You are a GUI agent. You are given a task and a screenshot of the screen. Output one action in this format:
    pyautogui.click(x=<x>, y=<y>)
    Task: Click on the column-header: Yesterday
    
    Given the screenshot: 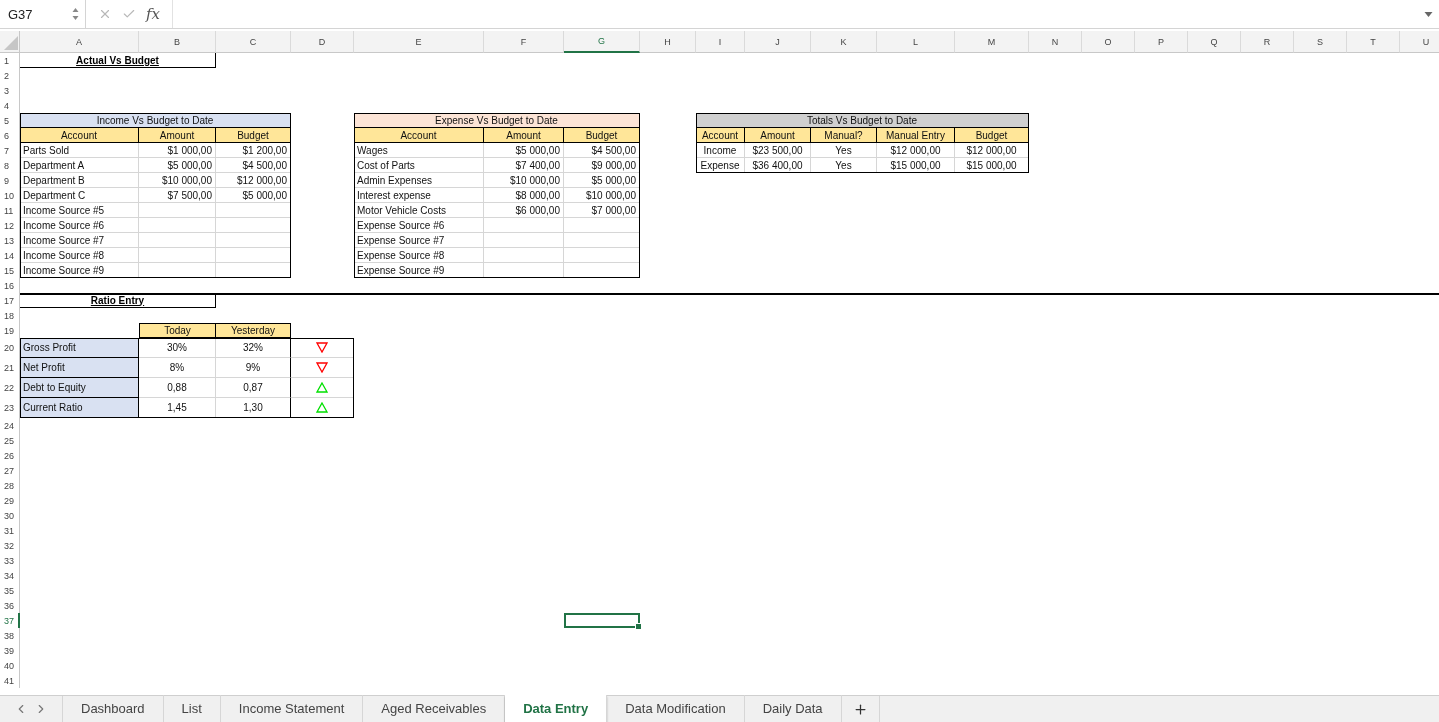 What is the action you would take?
    pyautogui.click(x=253, y=330)
    